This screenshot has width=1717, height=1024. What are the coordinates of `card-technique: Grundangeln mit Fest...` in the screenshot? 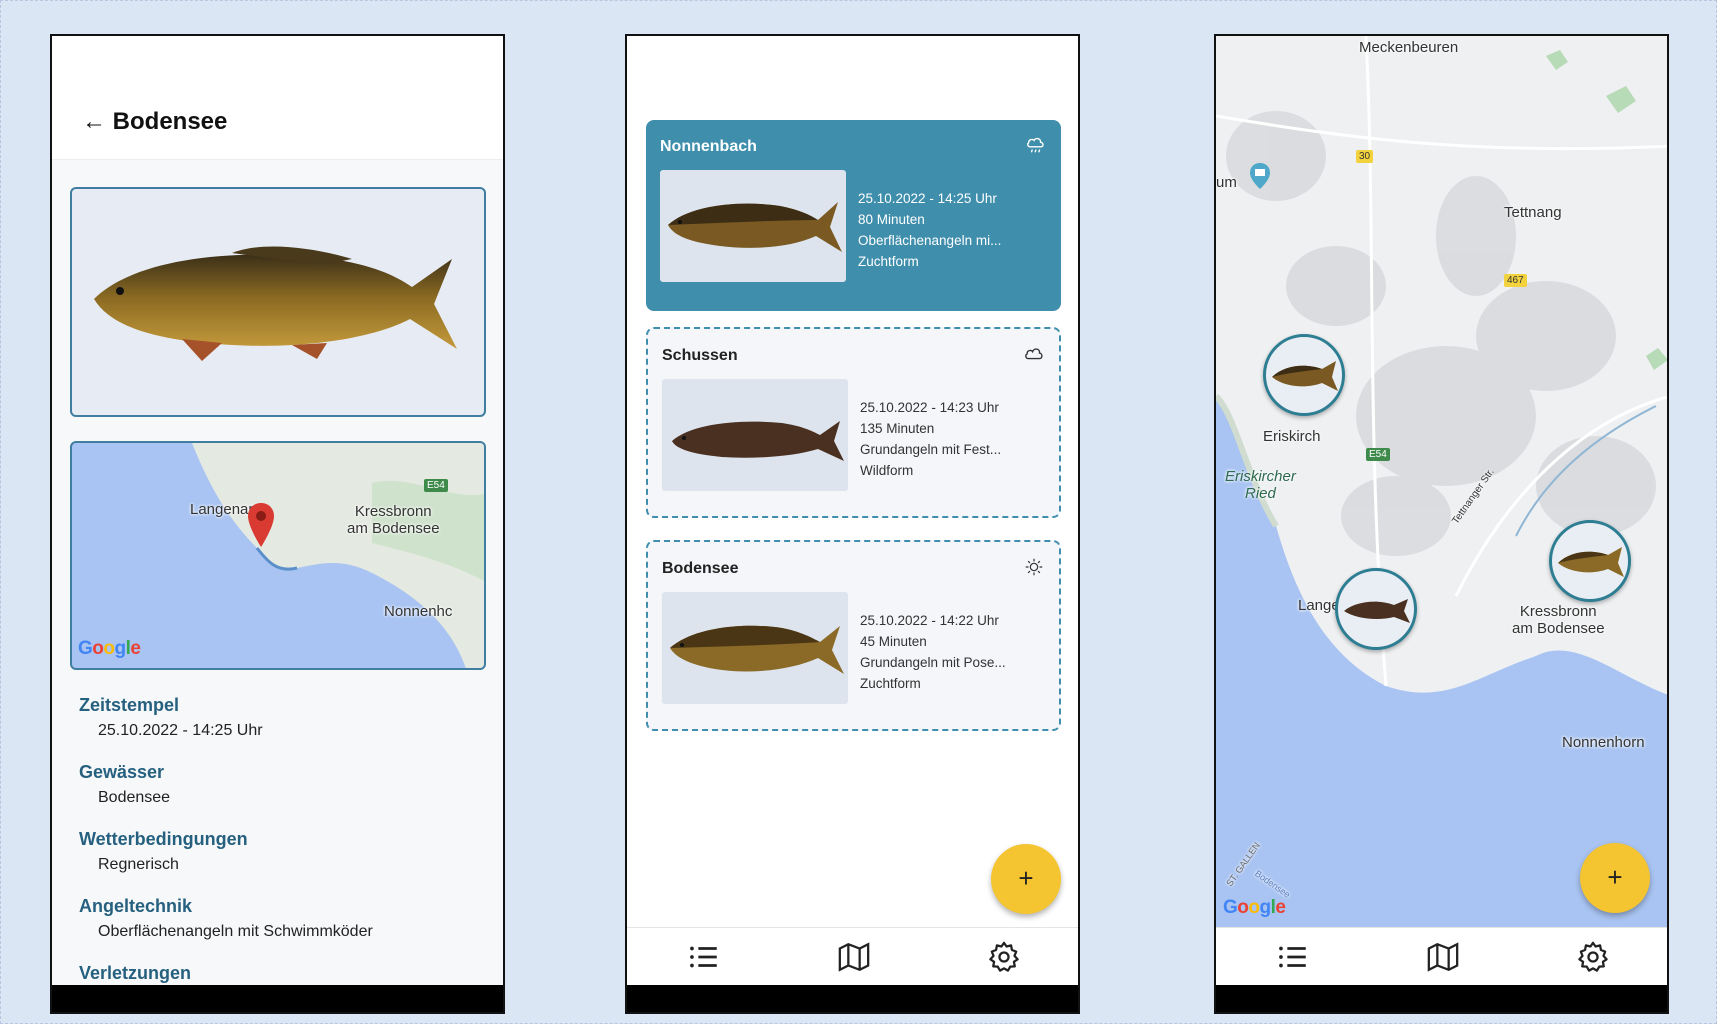 It's located at (931, 449).